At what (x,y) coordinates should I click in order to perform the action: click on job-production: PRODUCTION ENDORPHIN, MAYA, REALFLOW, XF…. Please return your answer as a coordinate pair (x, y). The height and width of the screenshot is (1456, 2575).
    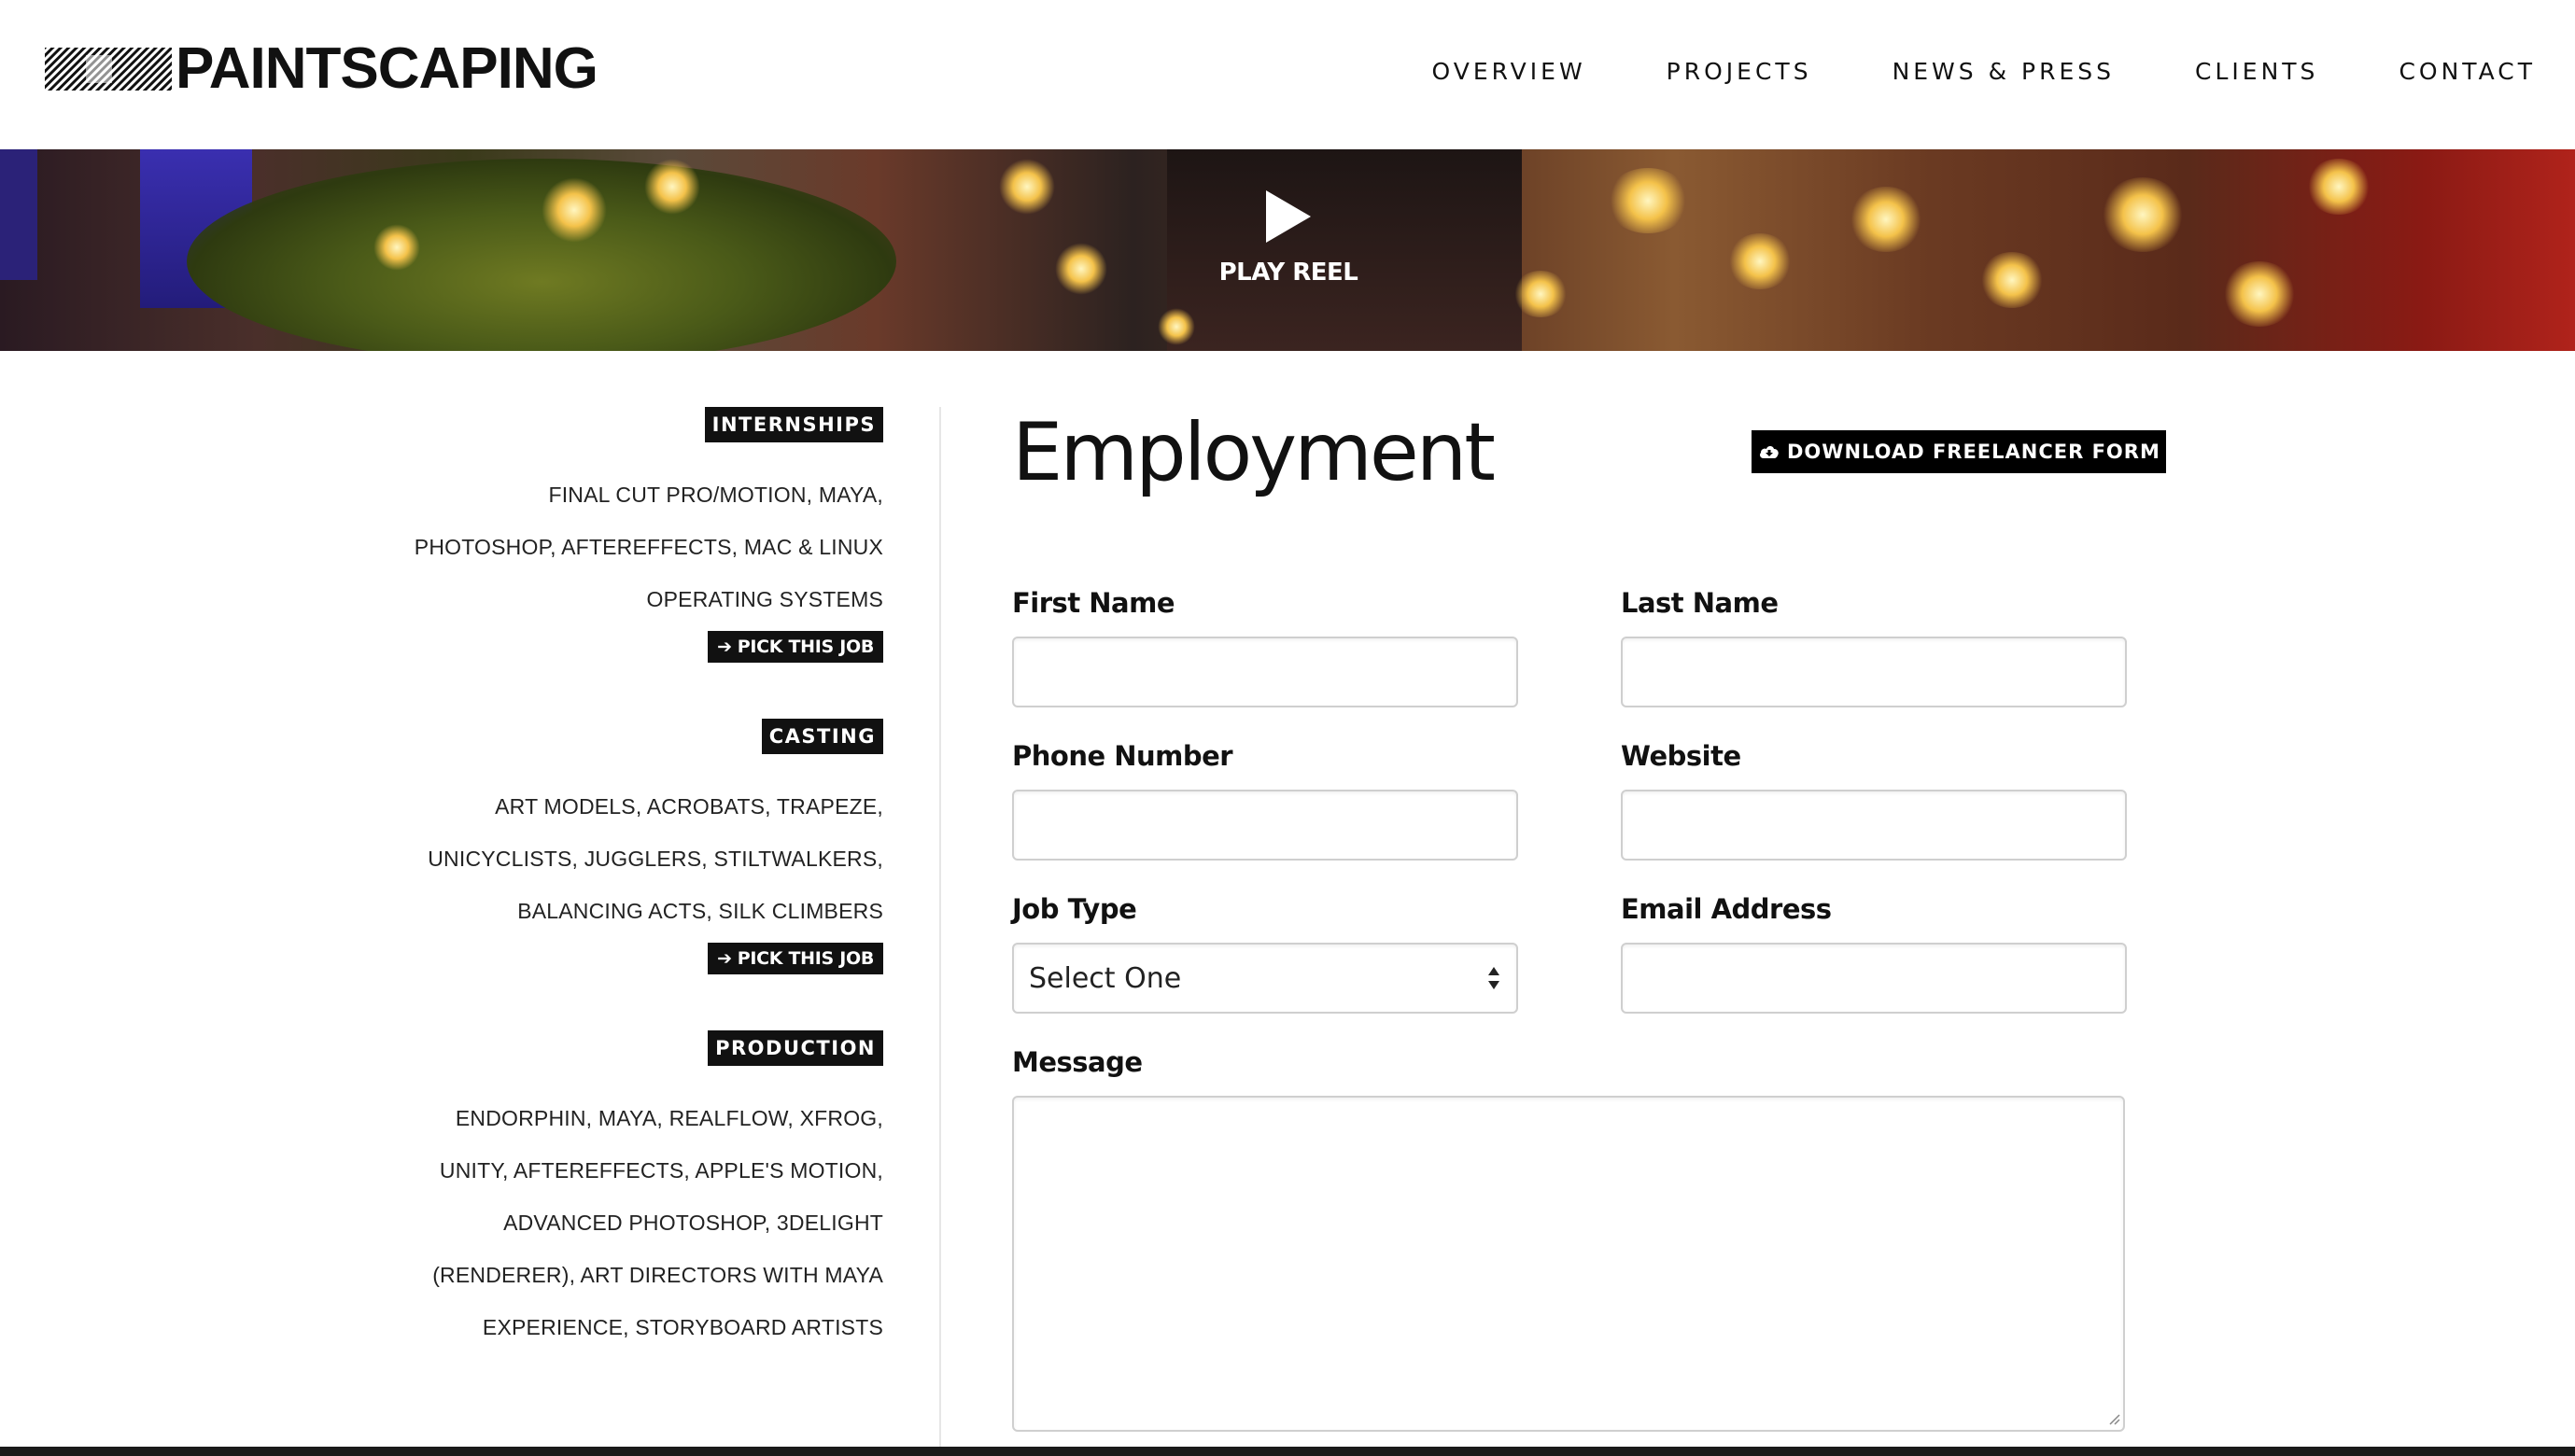
    Looking at the image, I should click on (619, 1191).